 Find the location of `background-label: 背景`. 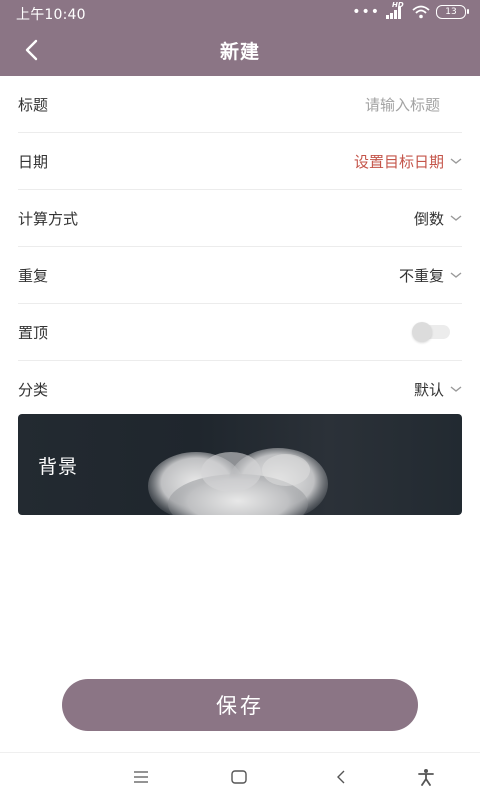

background-label: 背景 is located at coordinates (58, 467).